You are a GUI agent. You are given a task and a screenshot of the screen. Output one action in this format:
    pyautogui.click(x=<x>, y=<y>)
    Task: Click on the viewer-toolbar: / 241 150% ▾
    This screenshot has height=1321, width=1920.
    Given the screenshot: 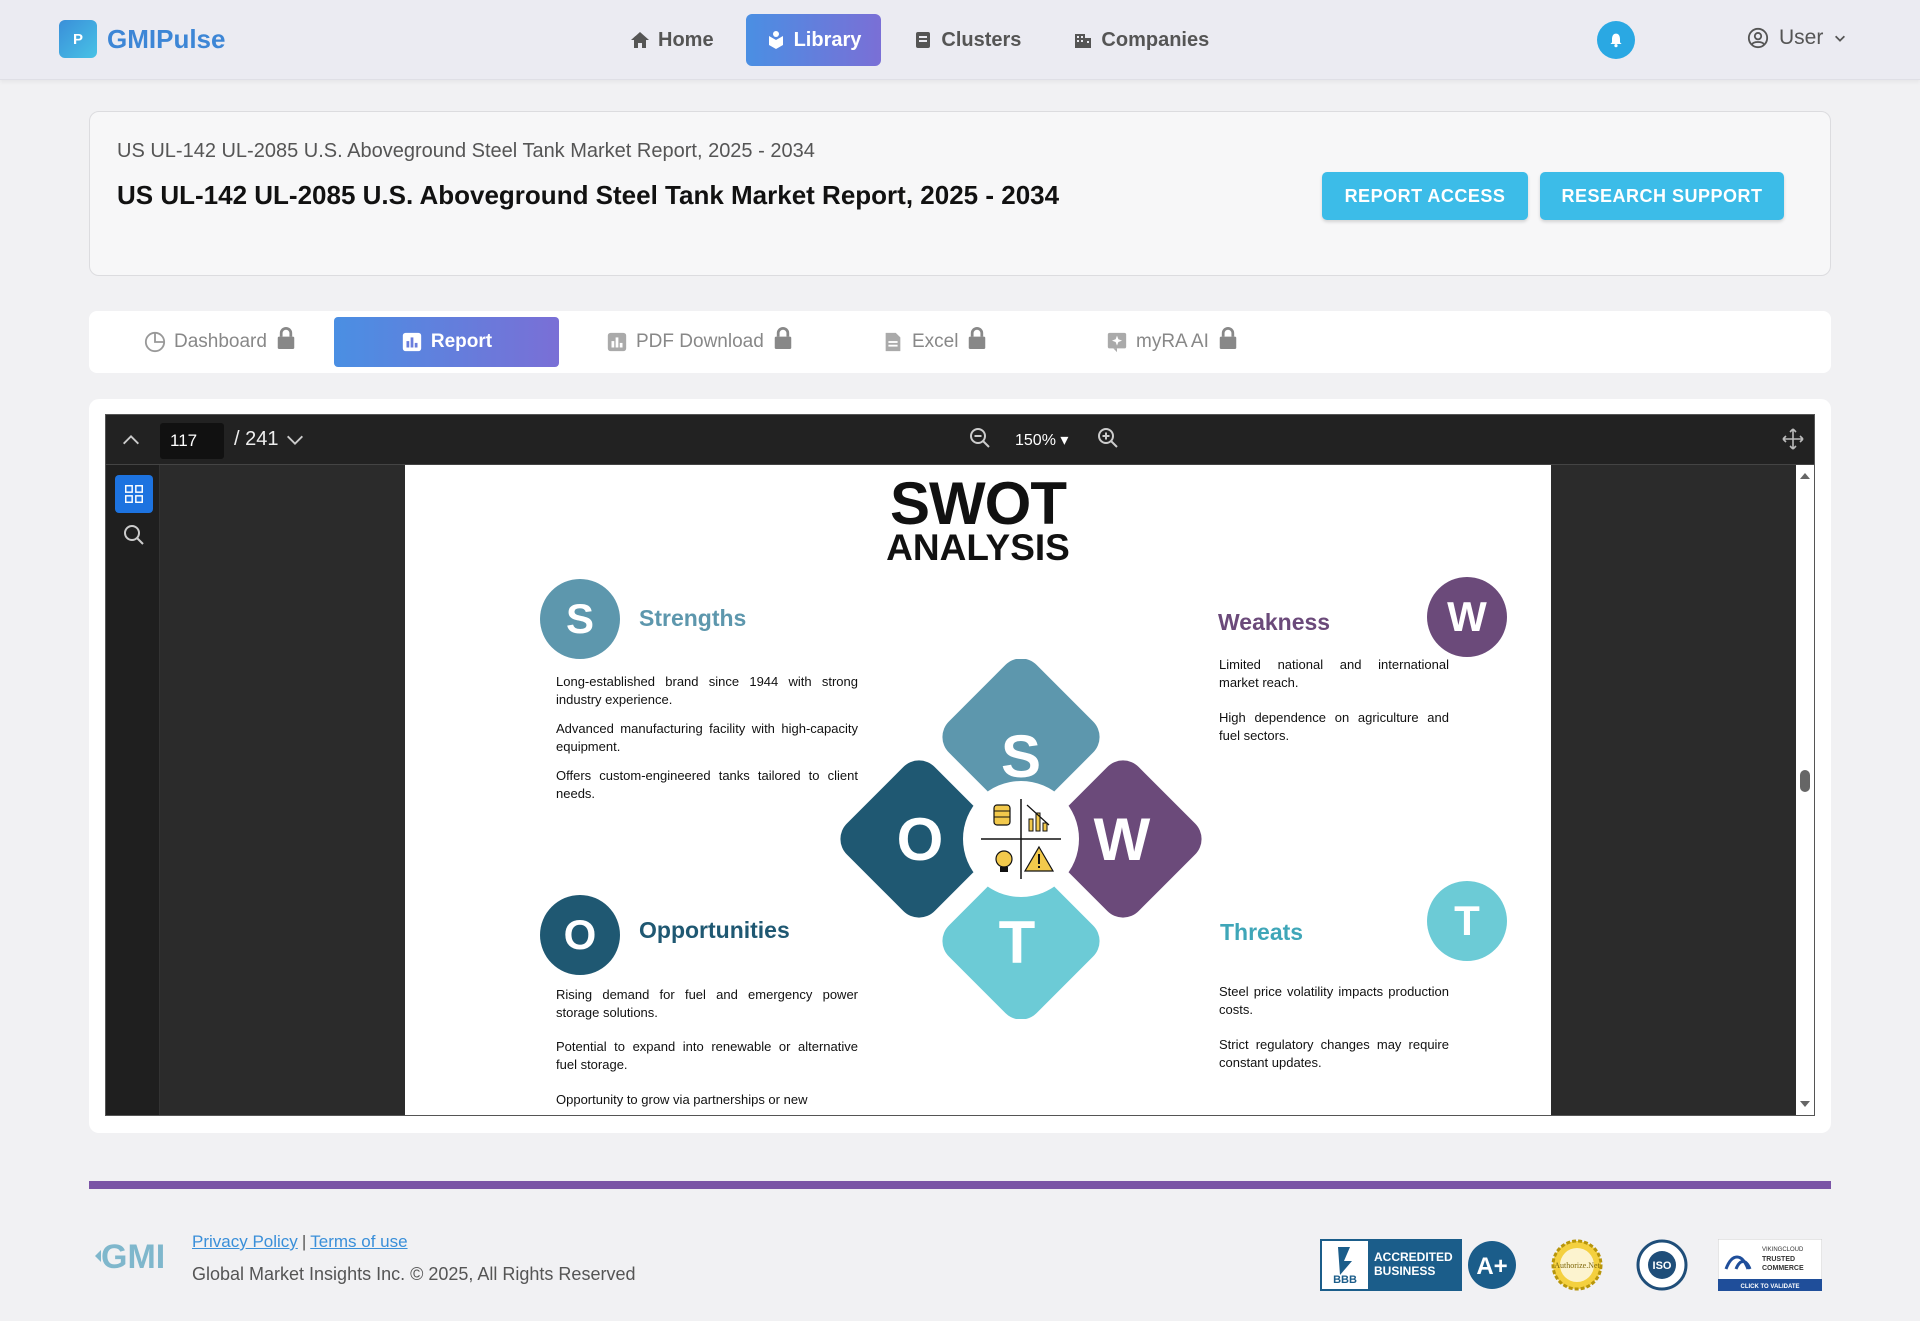 What is the action you would take?
    pyautogui.click(x=960, y=440)
    